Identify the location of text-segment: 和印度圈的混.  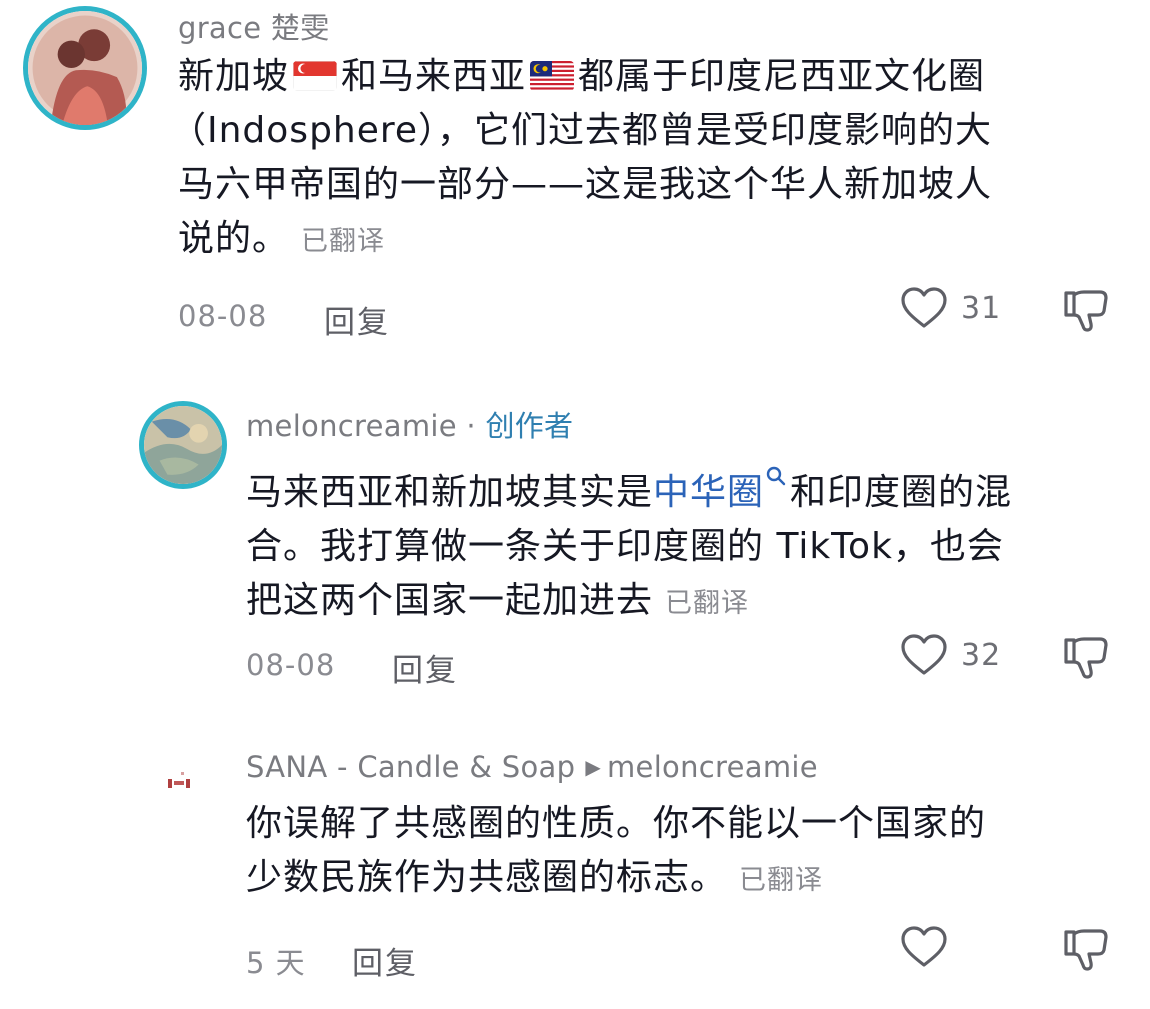
(901, 492).